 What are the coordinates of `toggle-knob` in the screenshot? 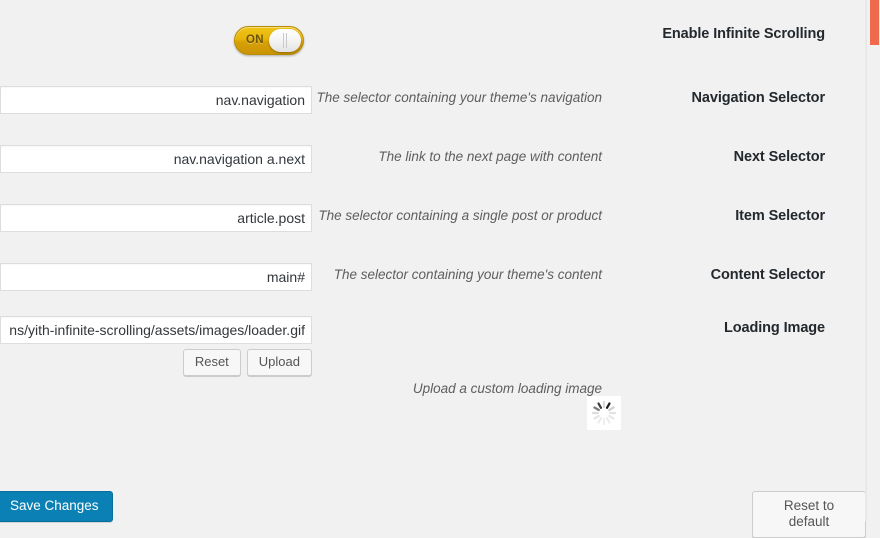 It's located at (285, 40).